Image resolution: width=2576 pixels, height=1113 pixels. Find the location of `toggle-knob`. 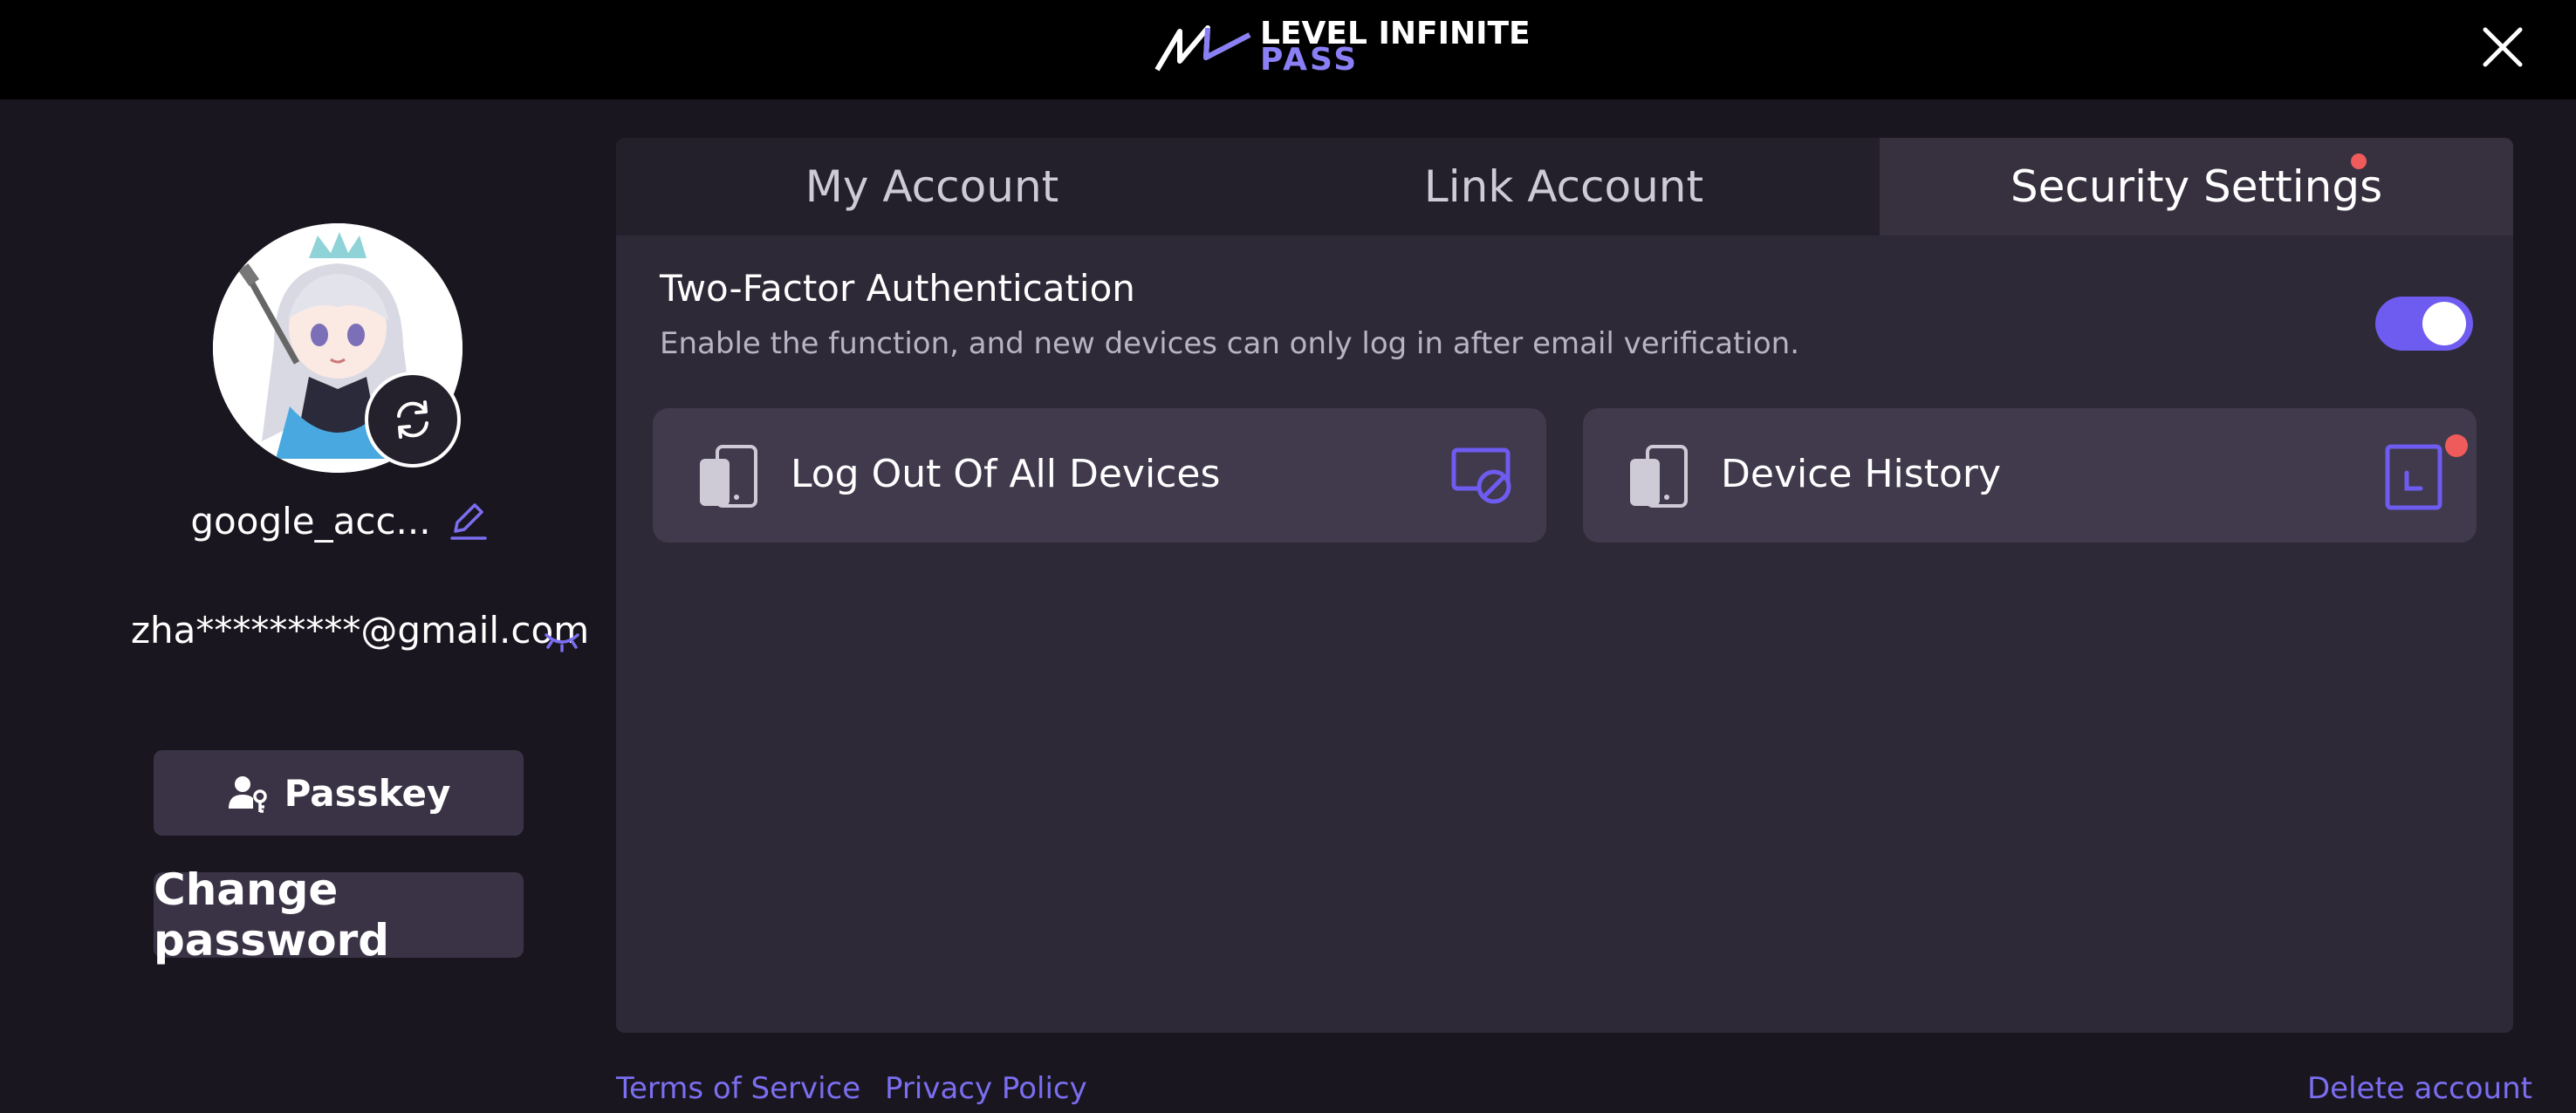

toggle-knob is located at coordinates (2444, 323).